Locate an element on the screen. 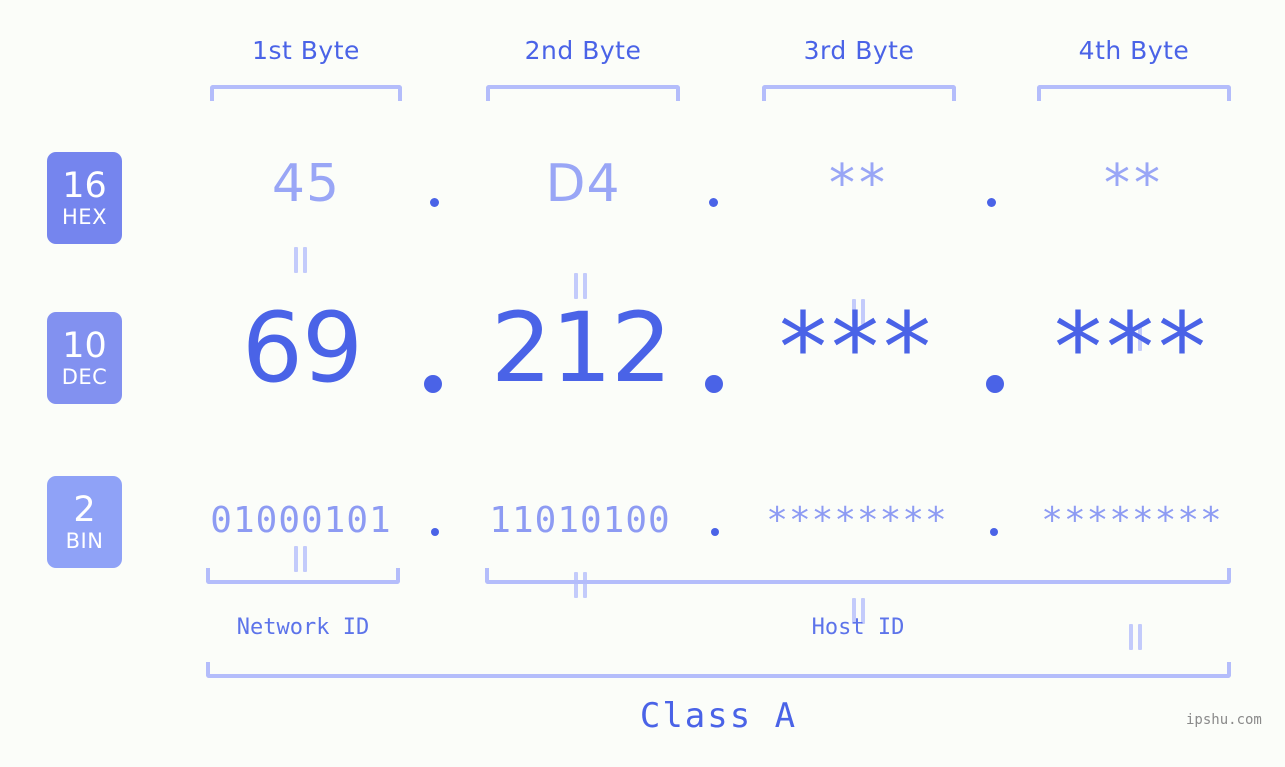 This screenshot has width=1285, height=767. bin-byte-4: ******** is located at coordinates (1132, 520).